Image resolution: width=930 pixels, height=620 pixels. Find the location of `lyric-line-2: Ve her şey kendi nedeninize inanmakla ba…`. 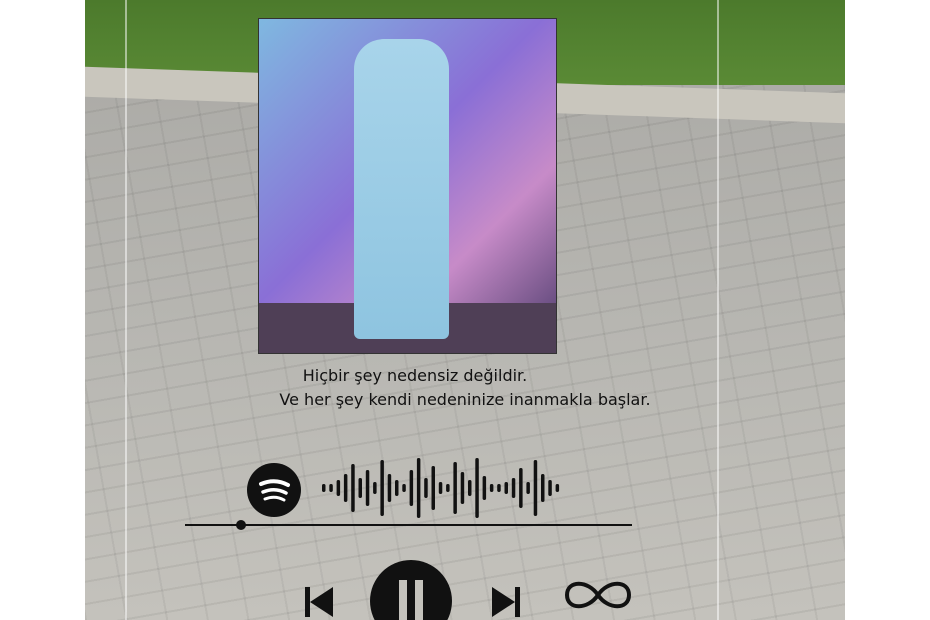

lyric-line-2: Ve her şey kendi nedeninize inanmakla ba… is located at coordinates (465, 399).